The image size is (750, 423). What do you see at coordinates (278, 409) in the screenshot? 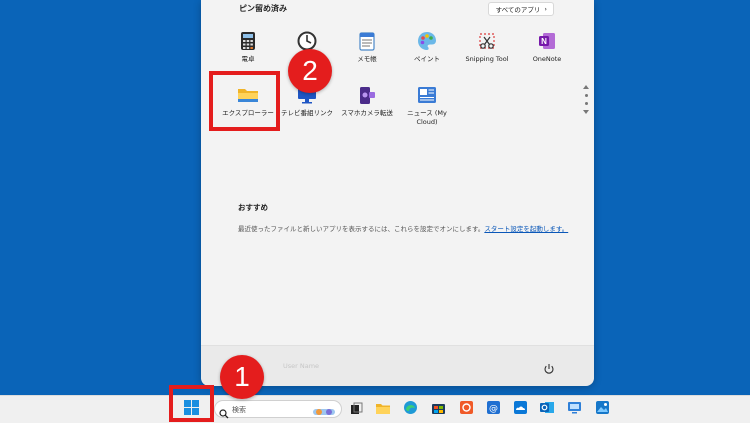
I see `taskbar-search-box: 検索` at bounding box center [278, 409].